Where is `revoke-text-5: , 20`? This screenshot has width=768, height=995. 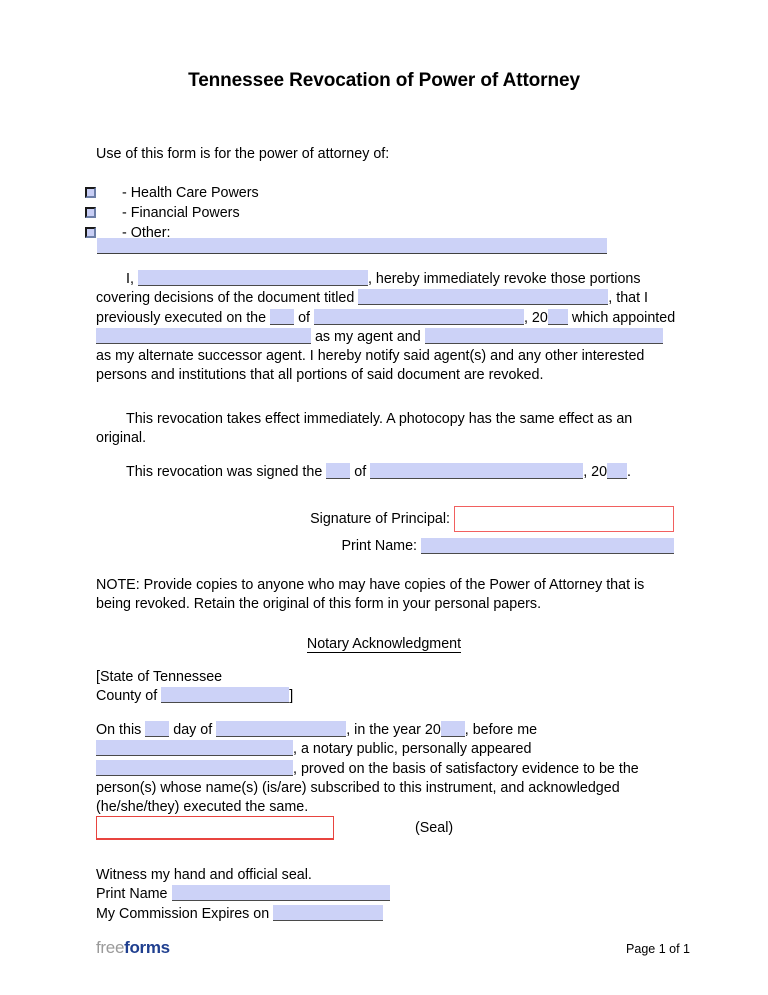 revoke-text-5: , 20 is located at coordinates (535, 317).